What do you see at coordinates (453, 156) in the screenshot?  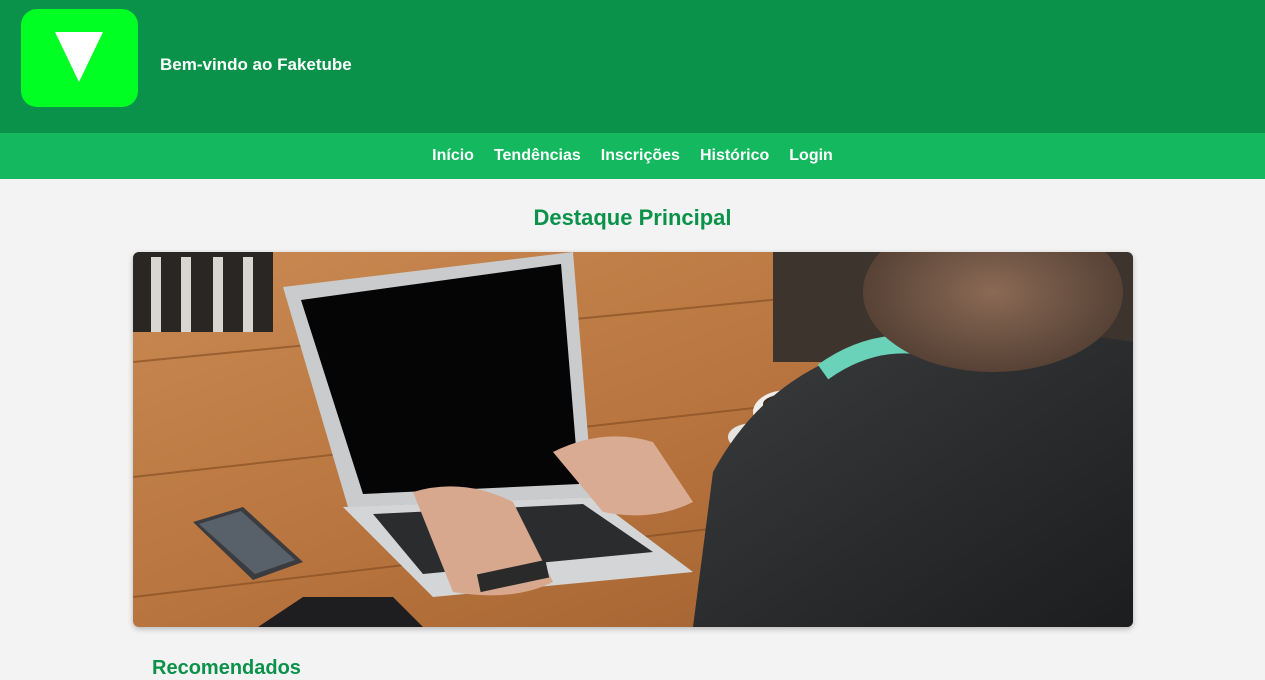 I see `nav-item-inicio: Início` at bounding box center [453, 156].